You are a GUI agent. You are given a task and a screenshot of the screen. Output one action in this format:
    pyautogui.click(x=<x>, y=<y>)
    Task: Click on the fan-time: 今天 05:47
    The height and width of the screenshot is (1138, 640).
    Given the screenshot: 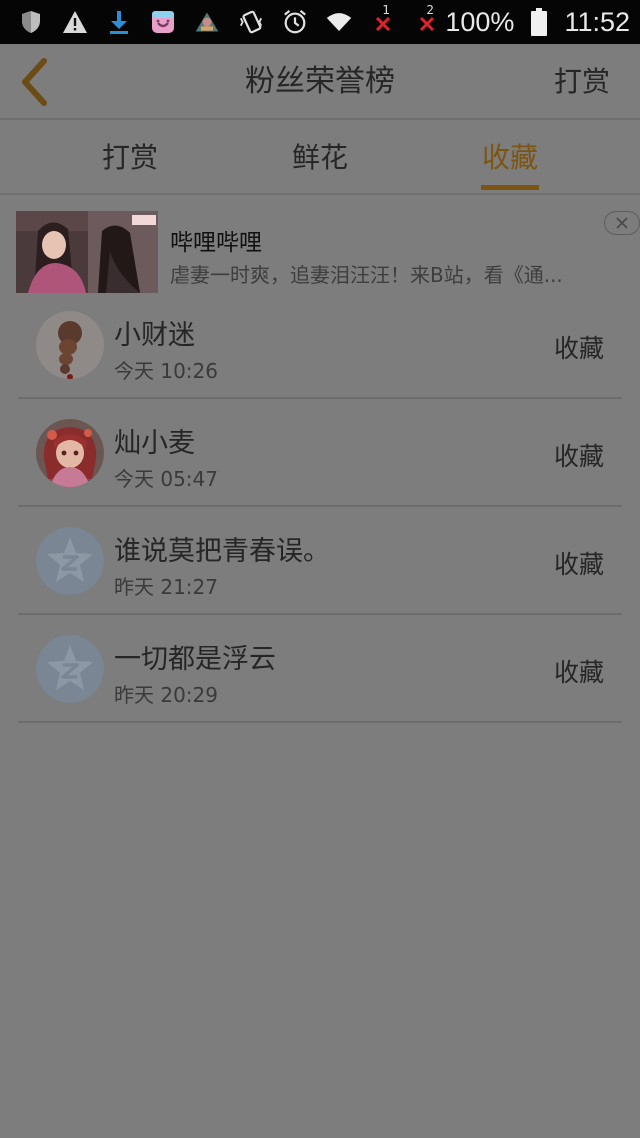 What is the action you would take?
    pyautogui.click(x=166, y=479)
    